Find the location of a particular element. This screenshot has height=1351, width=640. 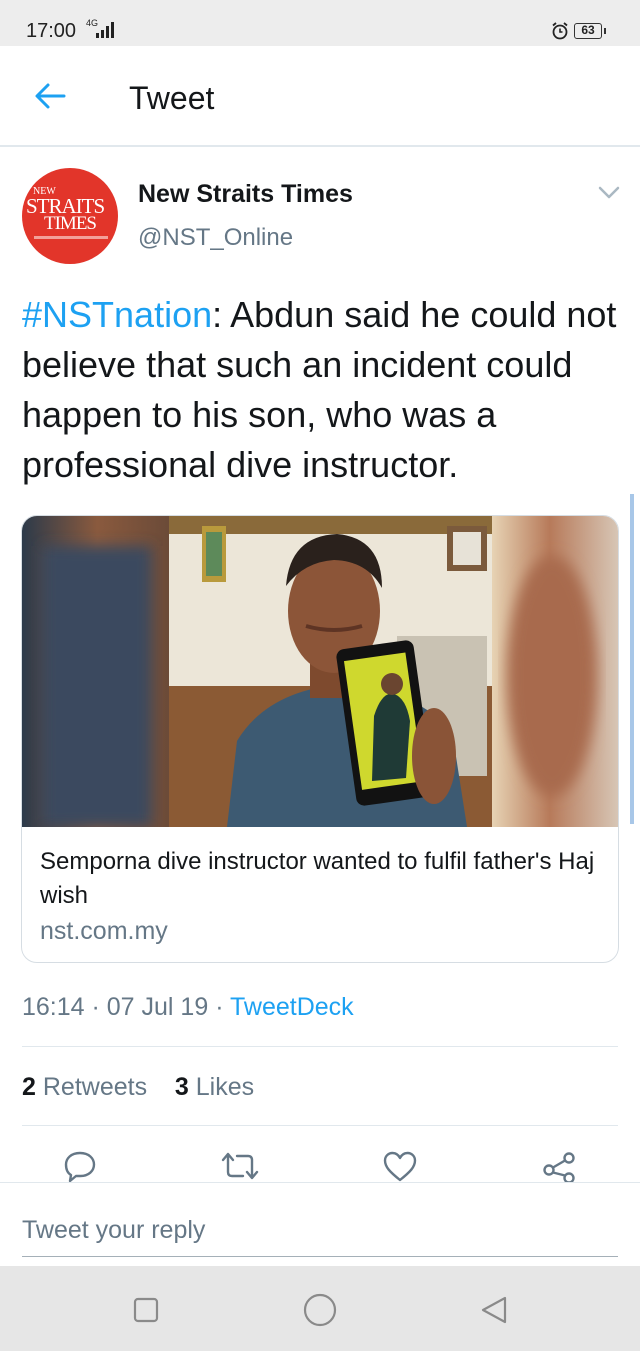

scroll-indicator is located at coordinates (632, 659).